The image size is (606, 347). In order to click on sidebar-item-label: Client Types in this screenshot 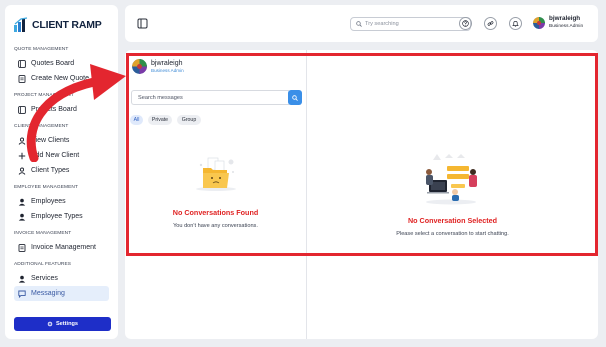, I will do `click(50, 170)`.